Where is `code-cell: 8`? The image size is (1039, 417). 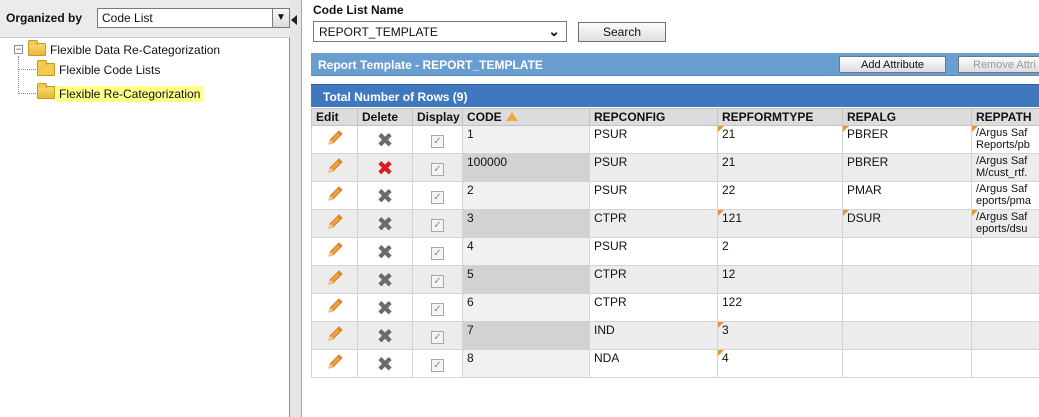 code-cell: 8 is located at coordinates (526, 363).